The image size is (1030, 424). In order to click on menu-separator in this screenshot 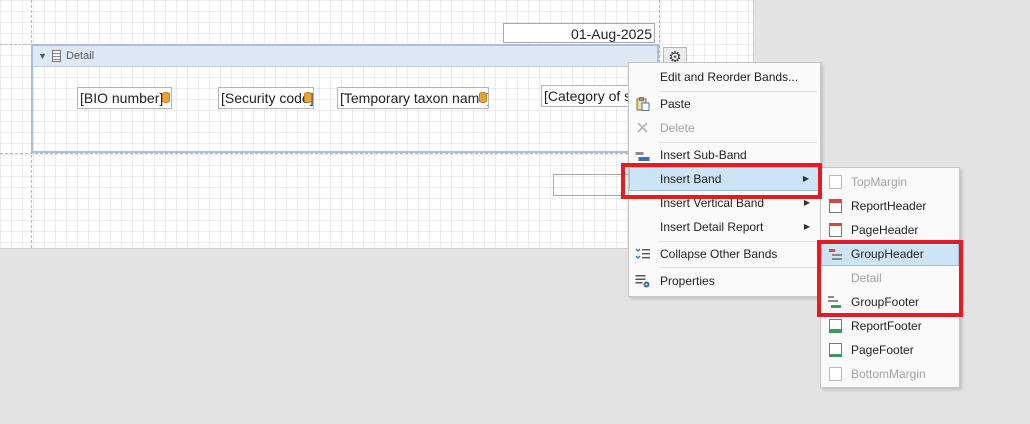, I will do `click(738, 267)`.